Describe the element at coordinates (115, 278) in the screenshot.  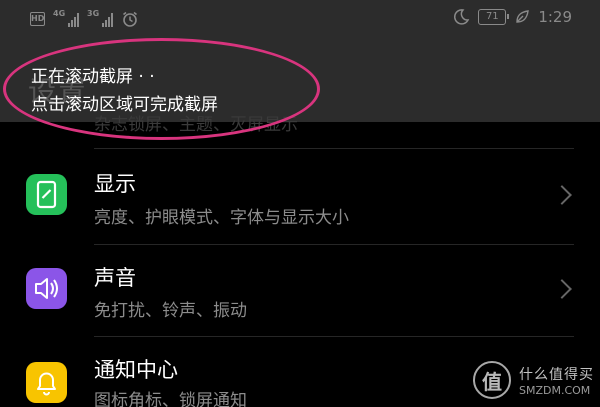
I see `settings-item-title: 声音` at that location.